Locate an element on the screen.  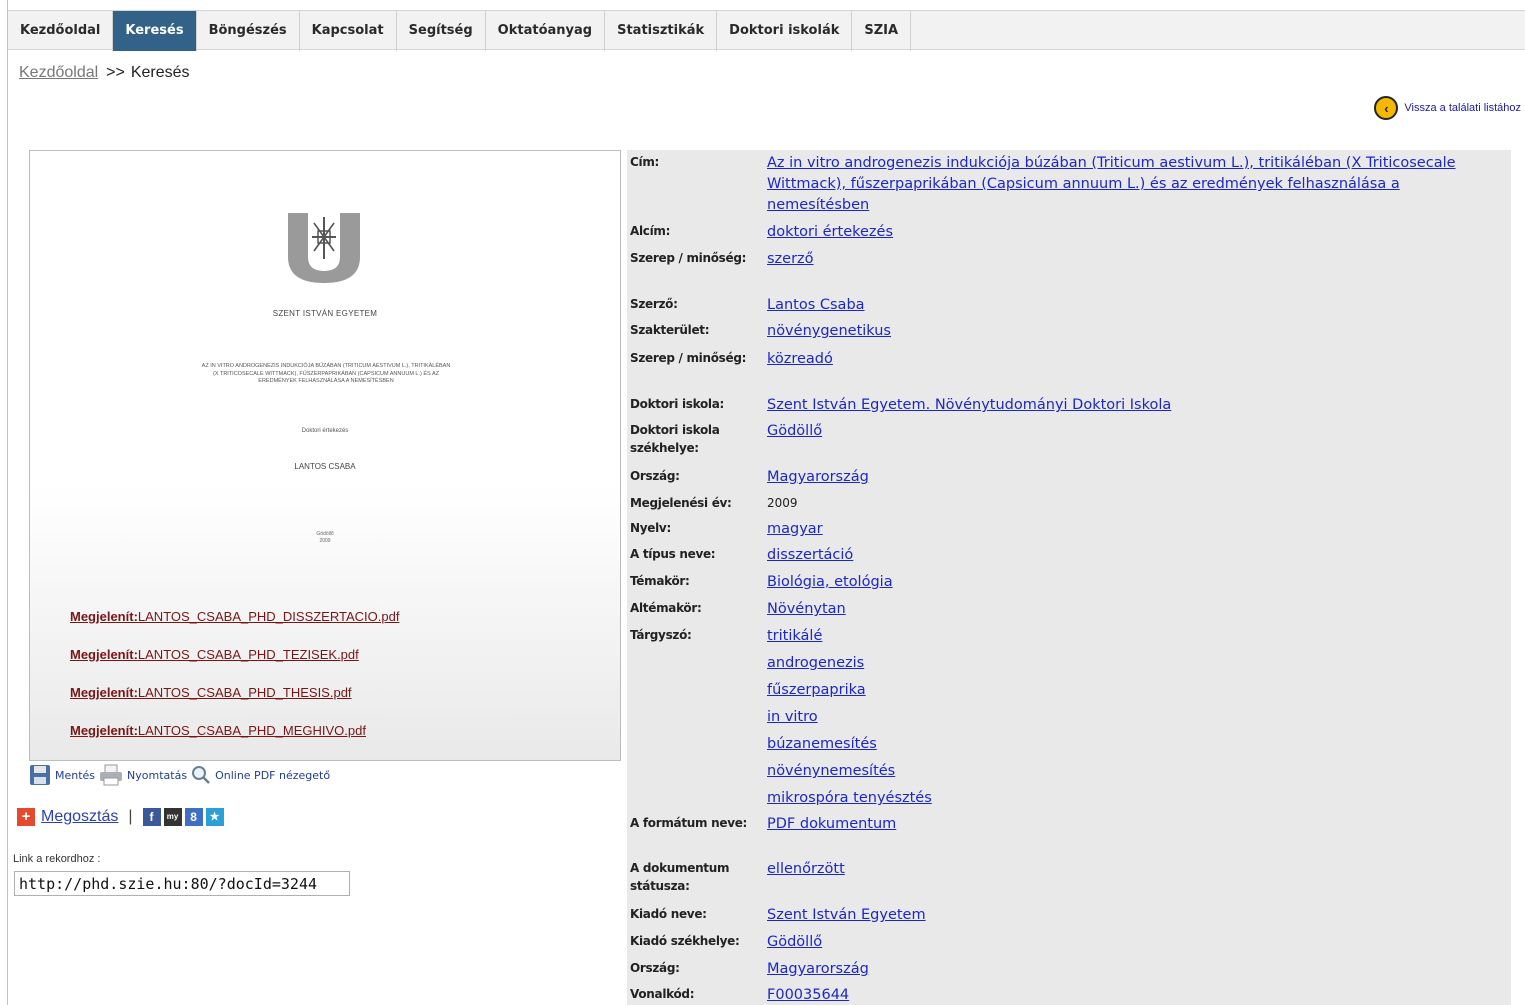
pdf-link-file: LANTOS_CSABA_PHD_TEZISEK.pdf is located at coordinates (248, 654).